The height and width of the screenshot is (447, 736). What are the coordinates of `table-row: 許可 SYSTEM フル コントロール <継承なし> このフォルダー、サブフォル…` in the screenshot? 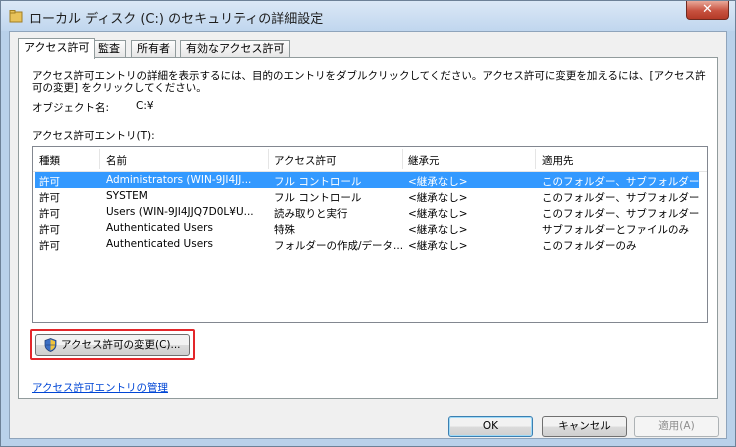 It's located at (367, 196).